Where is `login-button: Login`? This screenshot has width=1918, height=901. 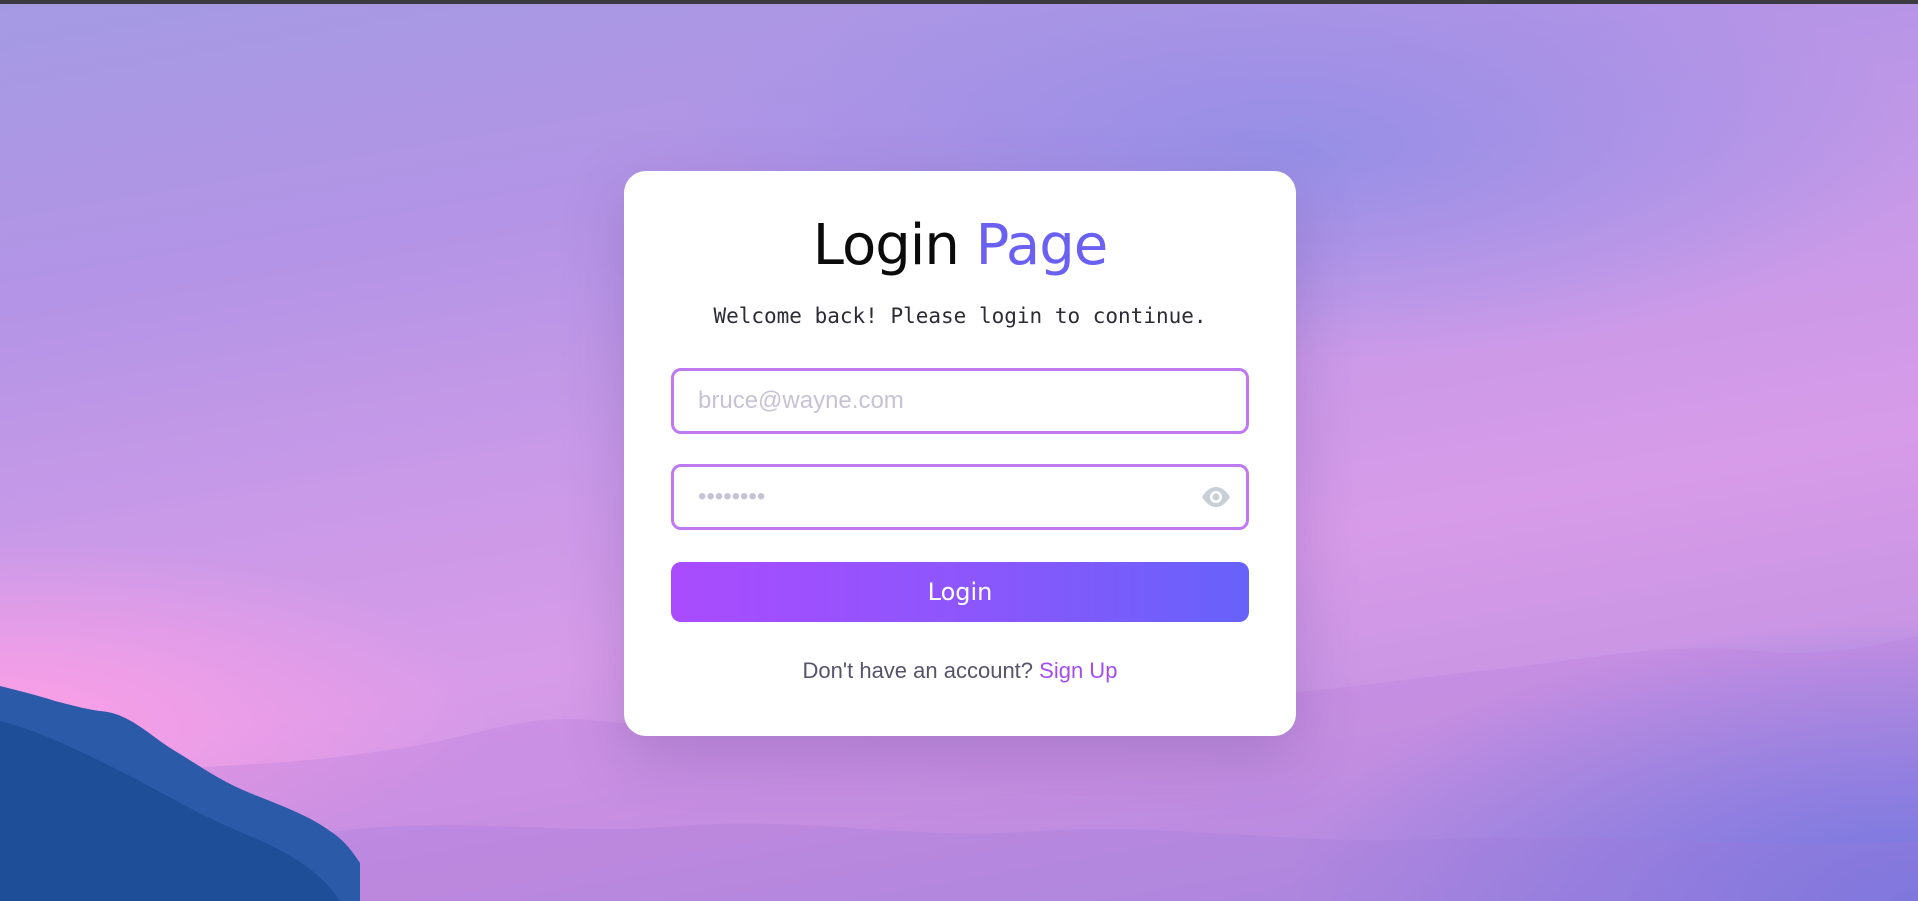
login-button: Login is located at coordinates (960, 592).